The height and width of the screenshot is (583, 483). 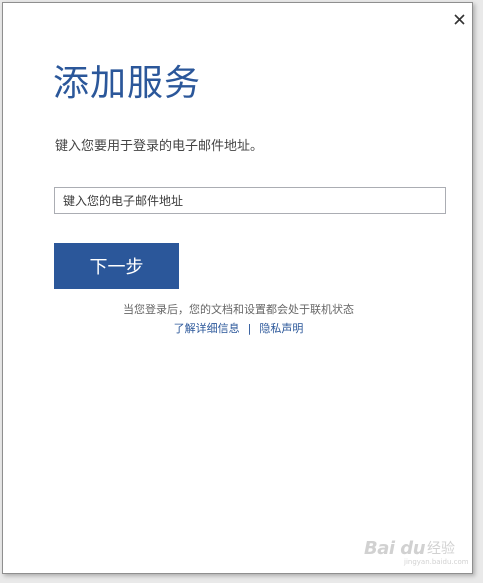 I want to click on sync-note: 当您登录后，您的文档和设置都会处于联机状态, so click(x=238, y=309).